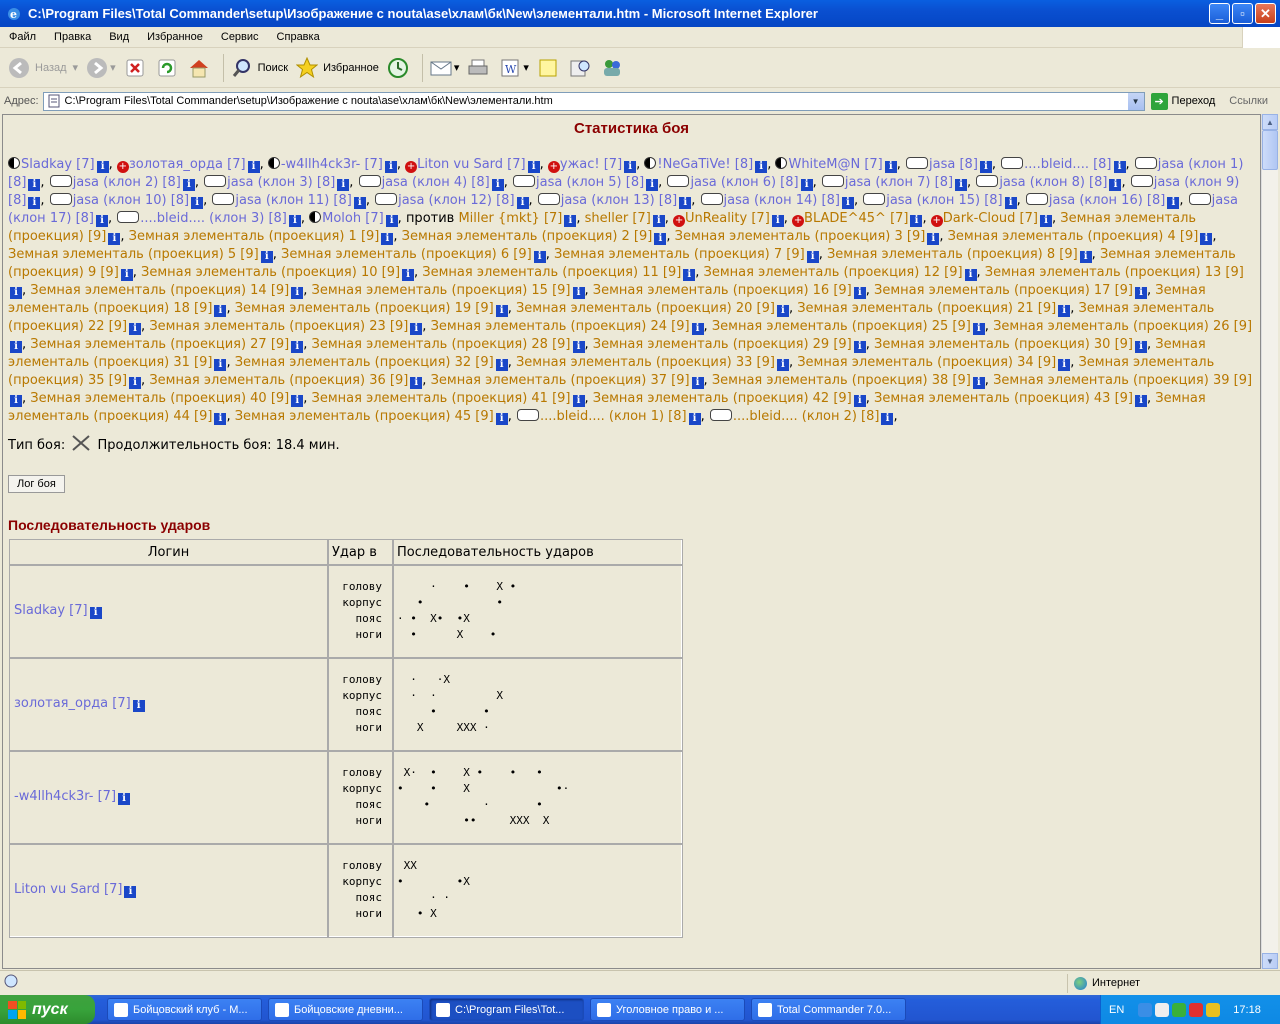 The height and width of the screenshot is (1024, 1280). Describe the element at coordinates (441, 290) in the screenshot. I see `elemental-link: Земная элементаль (проекция) 15 [9]` at that location.